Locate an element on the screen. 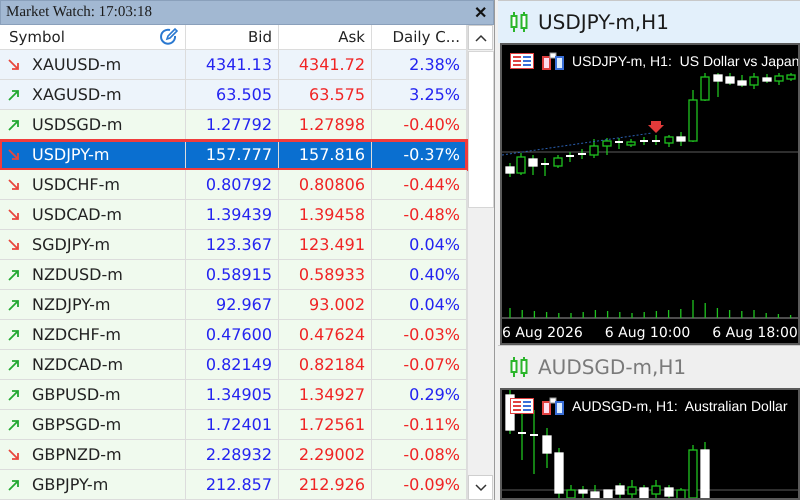  symbol-name: SGDJPY-m is located at coordinates (71, 244).